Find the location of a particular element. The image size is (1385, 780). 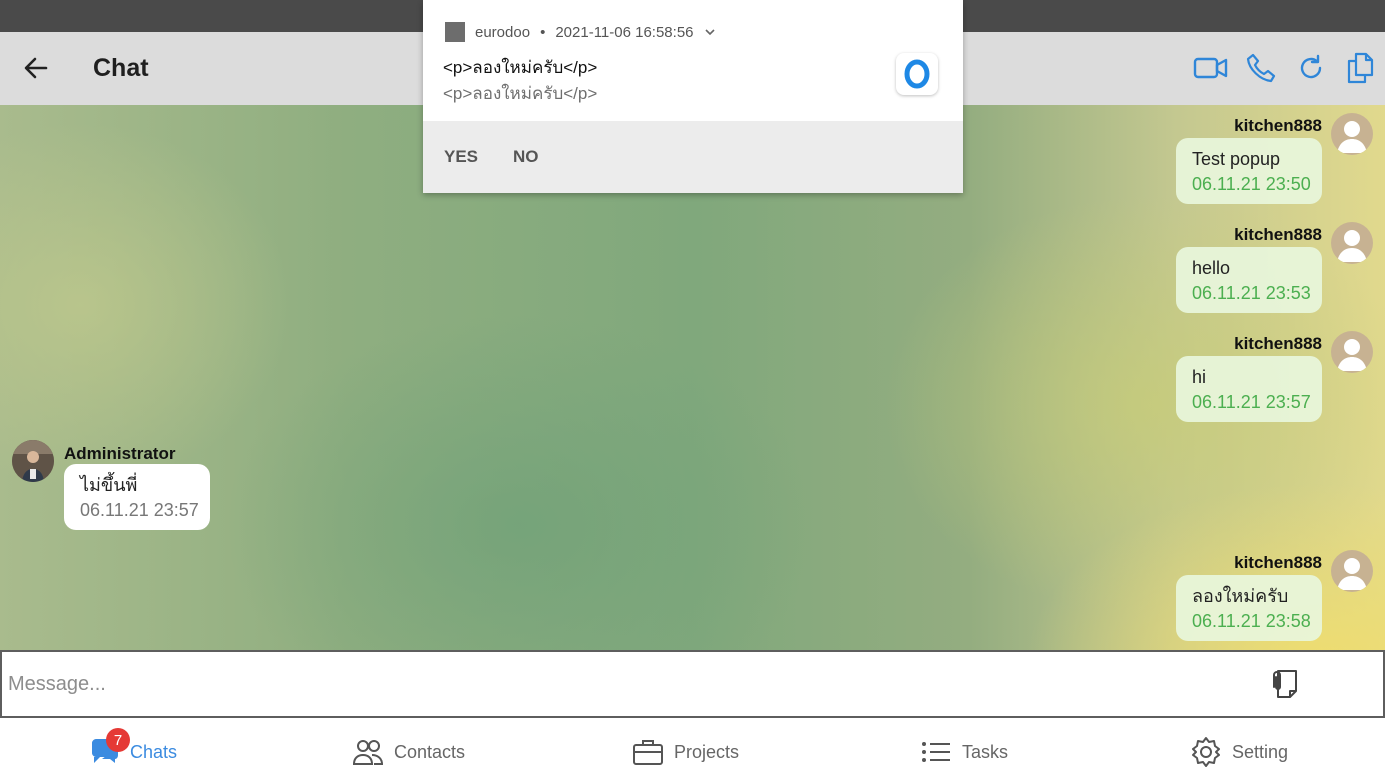

page-title: Chat is located at coordinates (121, 68).